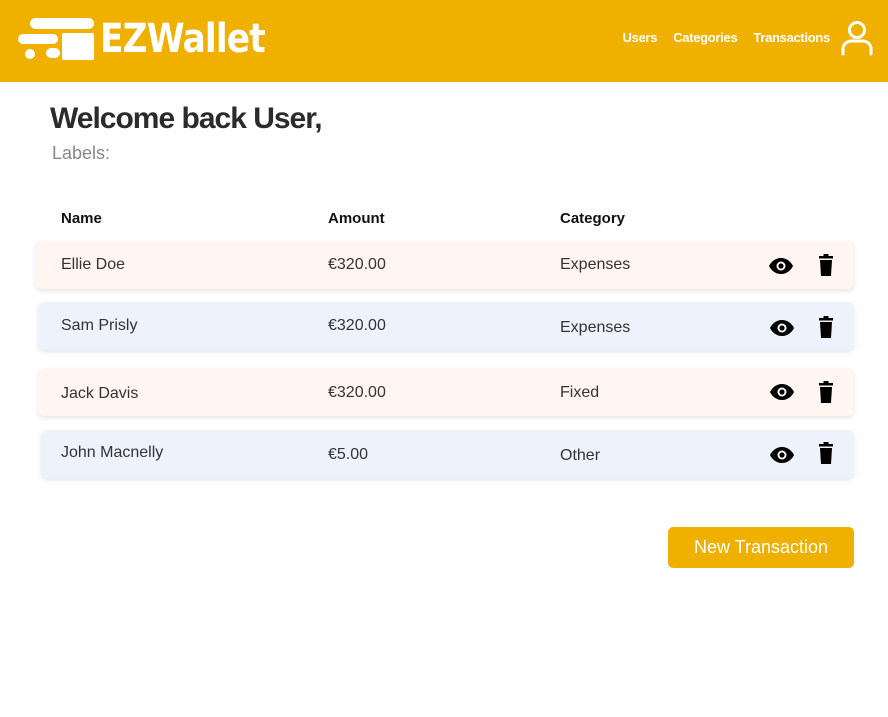 The image size is (888, 717). I want to click on table-row: Jack Davis €320.00 Fixed, so click(446, 392).